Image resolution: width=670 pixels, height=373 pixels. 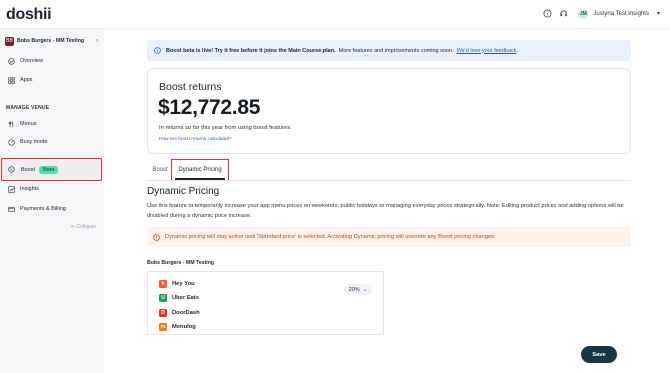 What do you see at coordinates (11, 124) in the screenshot?
I see `fork-knife-icon` at bounding box center [11, 124].